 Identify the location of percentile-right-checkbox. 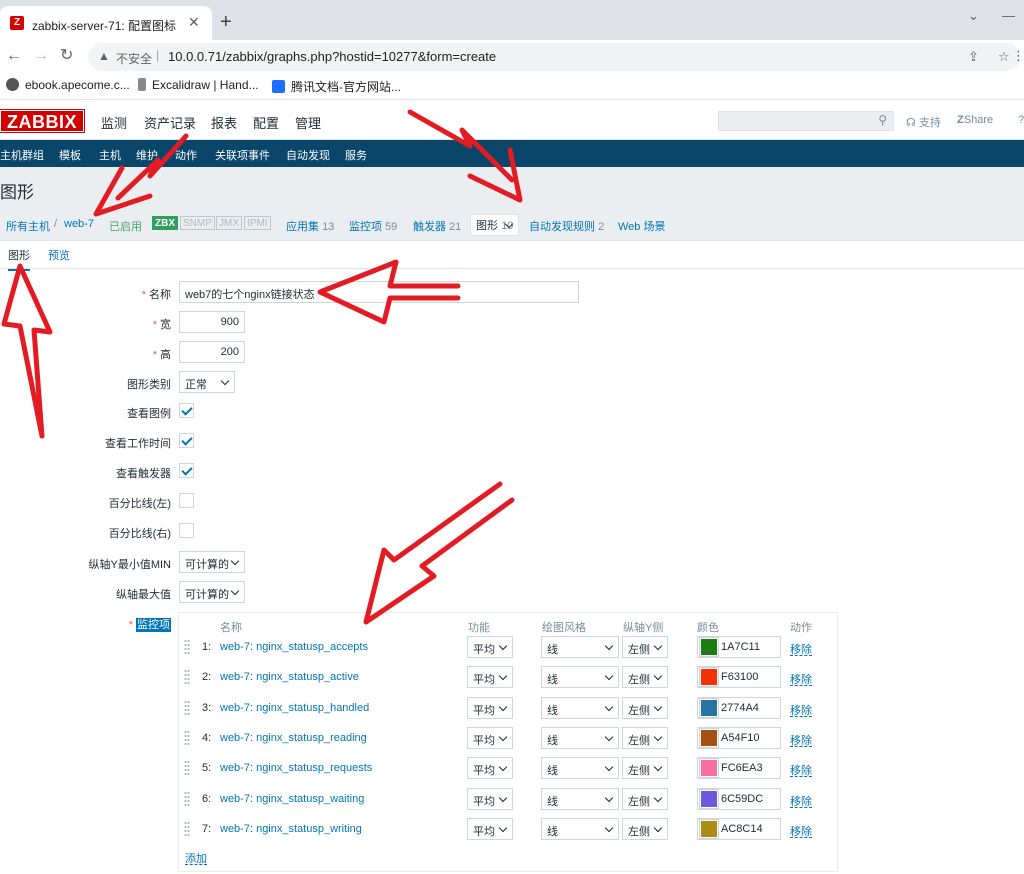
(186, 530).